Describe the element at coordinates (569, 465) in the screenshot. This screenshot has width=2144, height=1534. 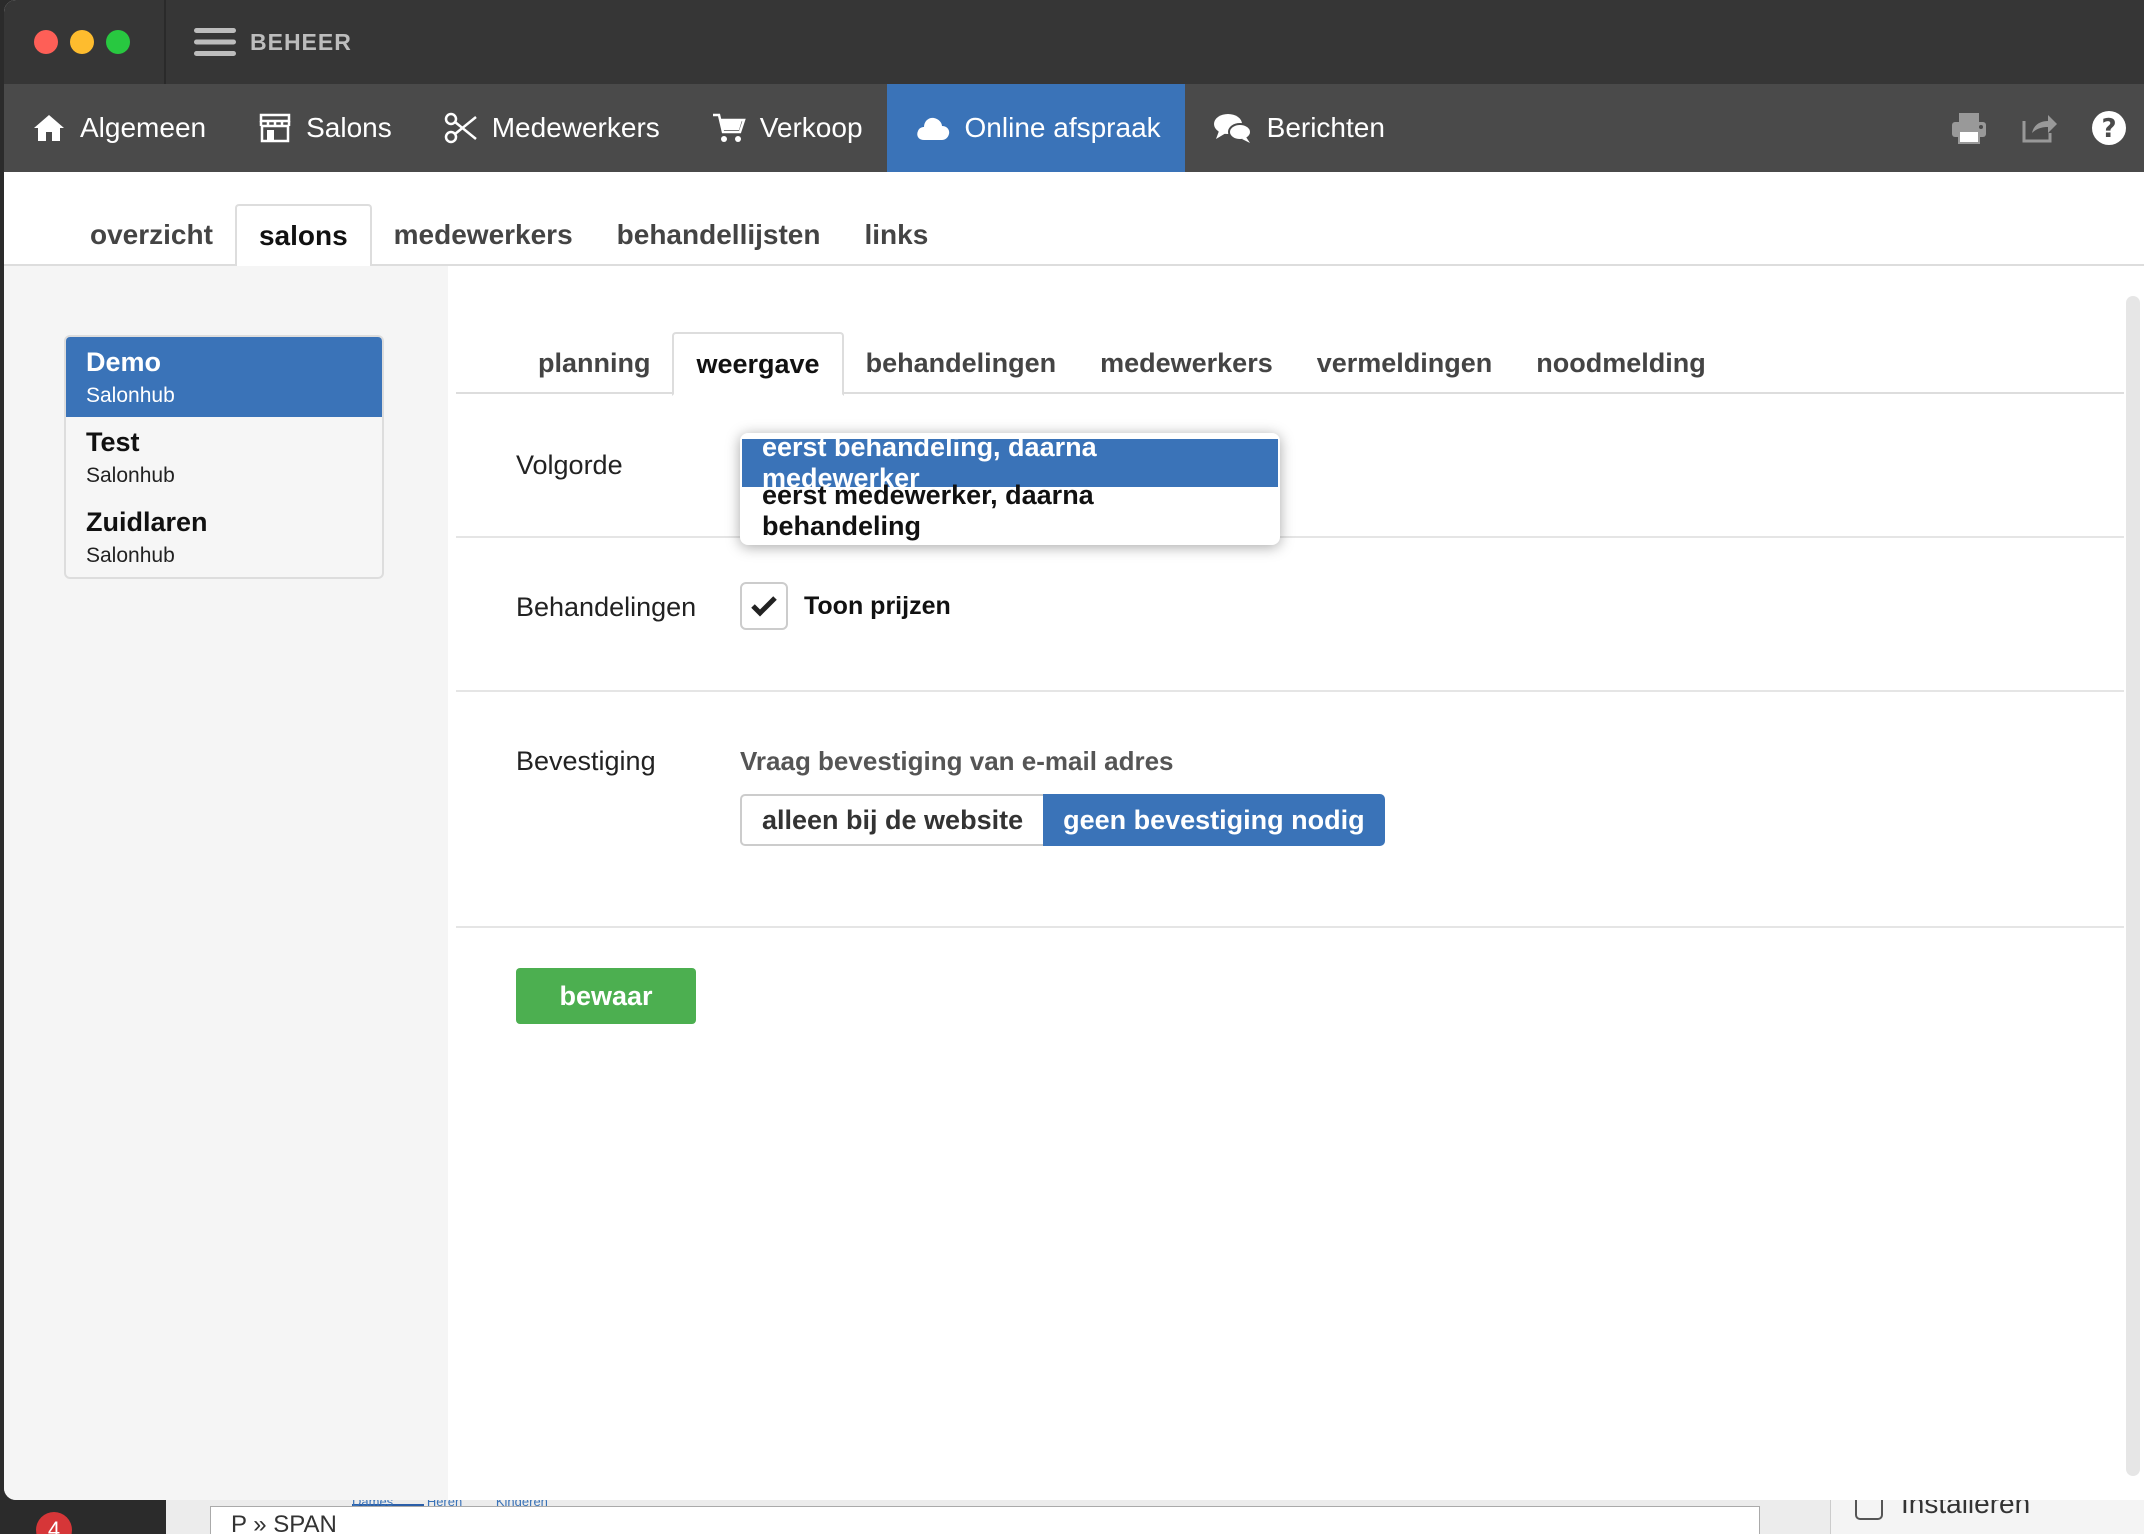
I see `volgorde-label: Volgorde` at that location.